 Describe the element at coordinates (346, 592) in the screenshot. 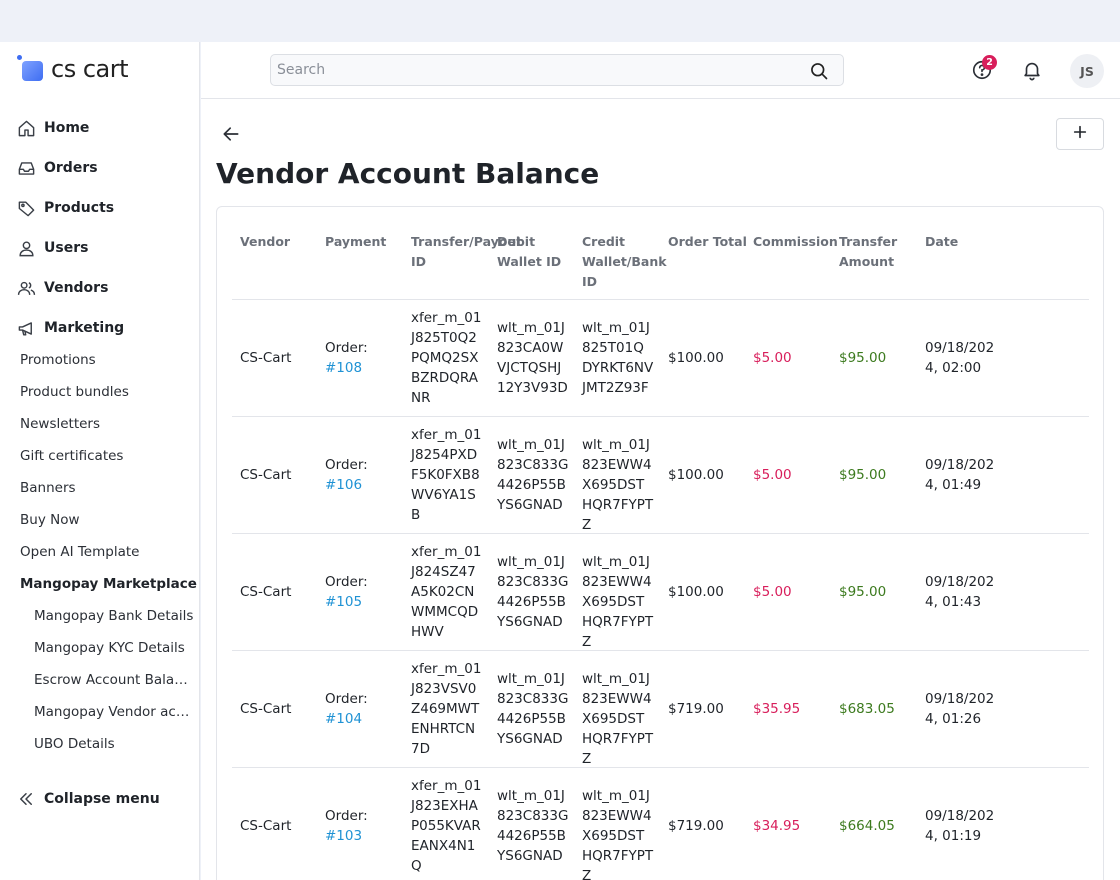

I see `payment-cell: Order: #105` at that location.